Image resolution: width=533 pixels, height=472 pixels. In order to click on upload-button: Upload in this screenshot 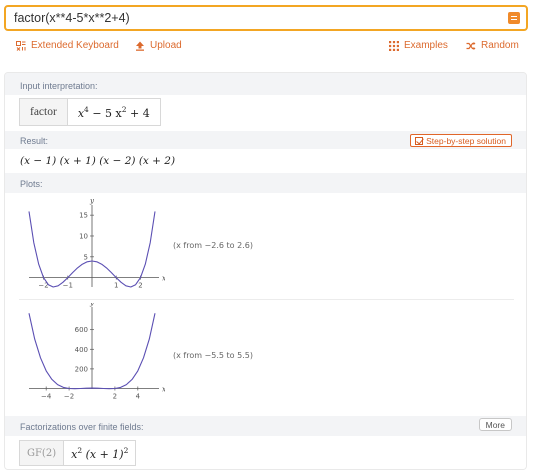, I will do `click(158, 45)`.